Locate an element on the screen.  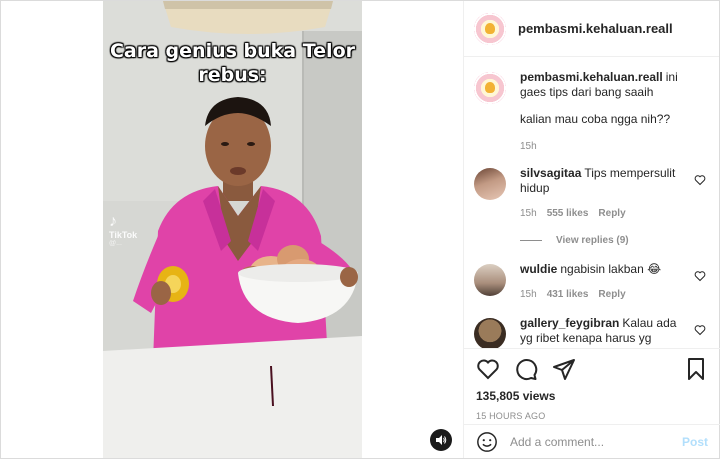
audio-toggle-button is located at coordinates (441, 440).